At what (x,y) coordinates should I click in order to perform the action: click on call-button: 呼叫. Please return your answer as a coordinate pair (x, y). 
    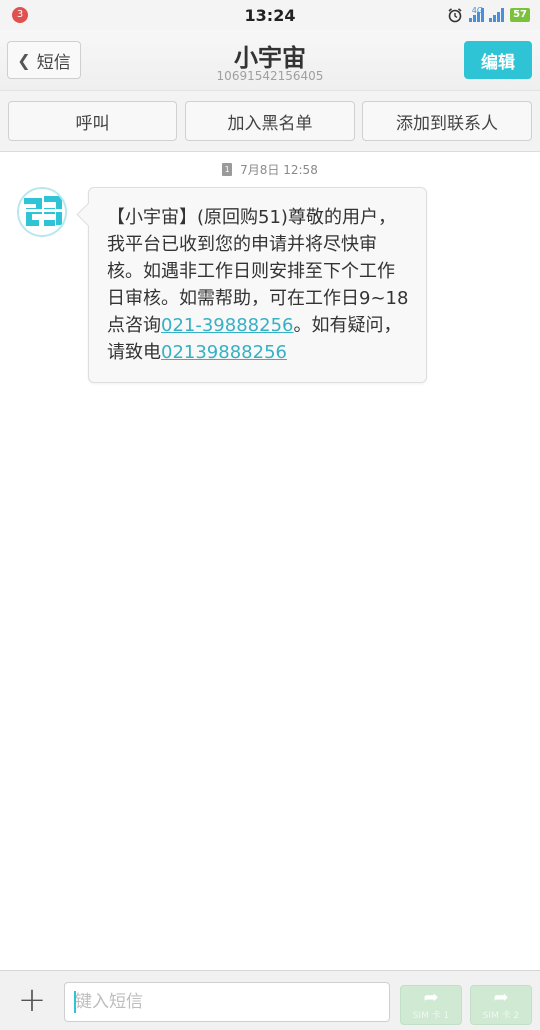
    Looking at the image, I should click on (92, 121).